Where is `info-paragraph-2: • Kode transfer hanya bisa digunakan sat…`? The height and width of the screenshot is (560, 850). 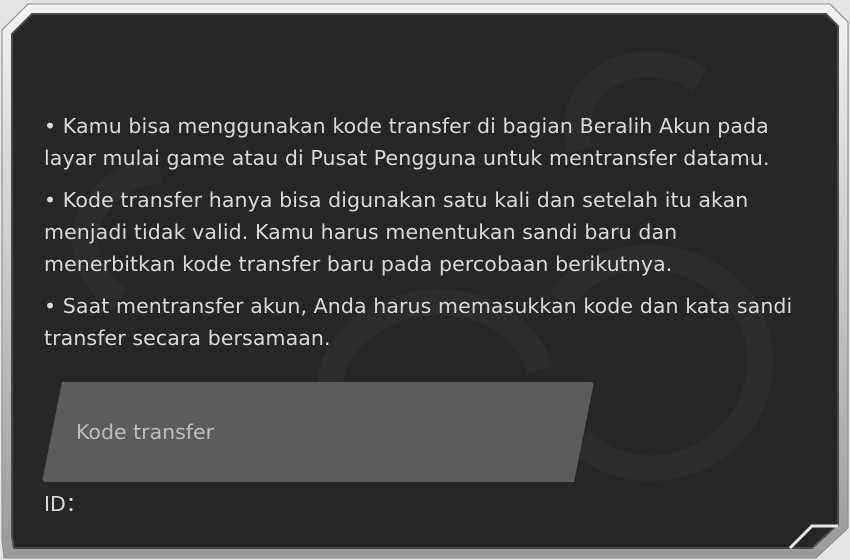 info-paragraph-2: • Kode transfer hanya bisa digunakan sat… is located at coordinates (396, 232).